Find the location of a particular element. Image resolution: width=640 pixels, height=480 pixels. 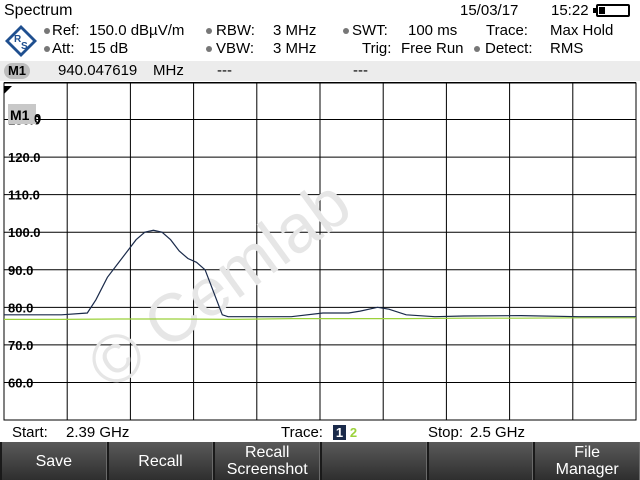

y-top-label-partial: 0 is located at coordinates (37, 118).